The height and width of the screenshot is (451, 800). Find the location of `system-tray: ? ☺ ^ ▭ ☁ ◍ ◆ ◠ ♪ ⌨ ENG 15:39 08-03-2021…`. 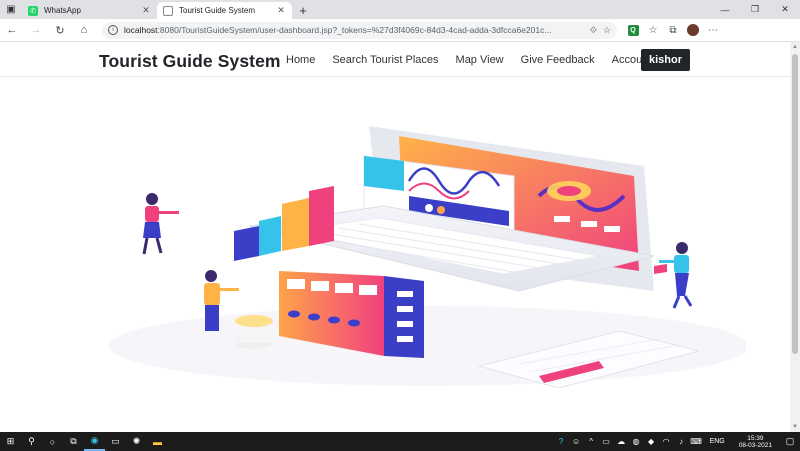

system-tray: ? ☺ ^ ▭ ☁ ◍ ◆ ◠ ♪ ⌨ ENG 15:39 08-03-2021… is located at coordinates (677, 442).